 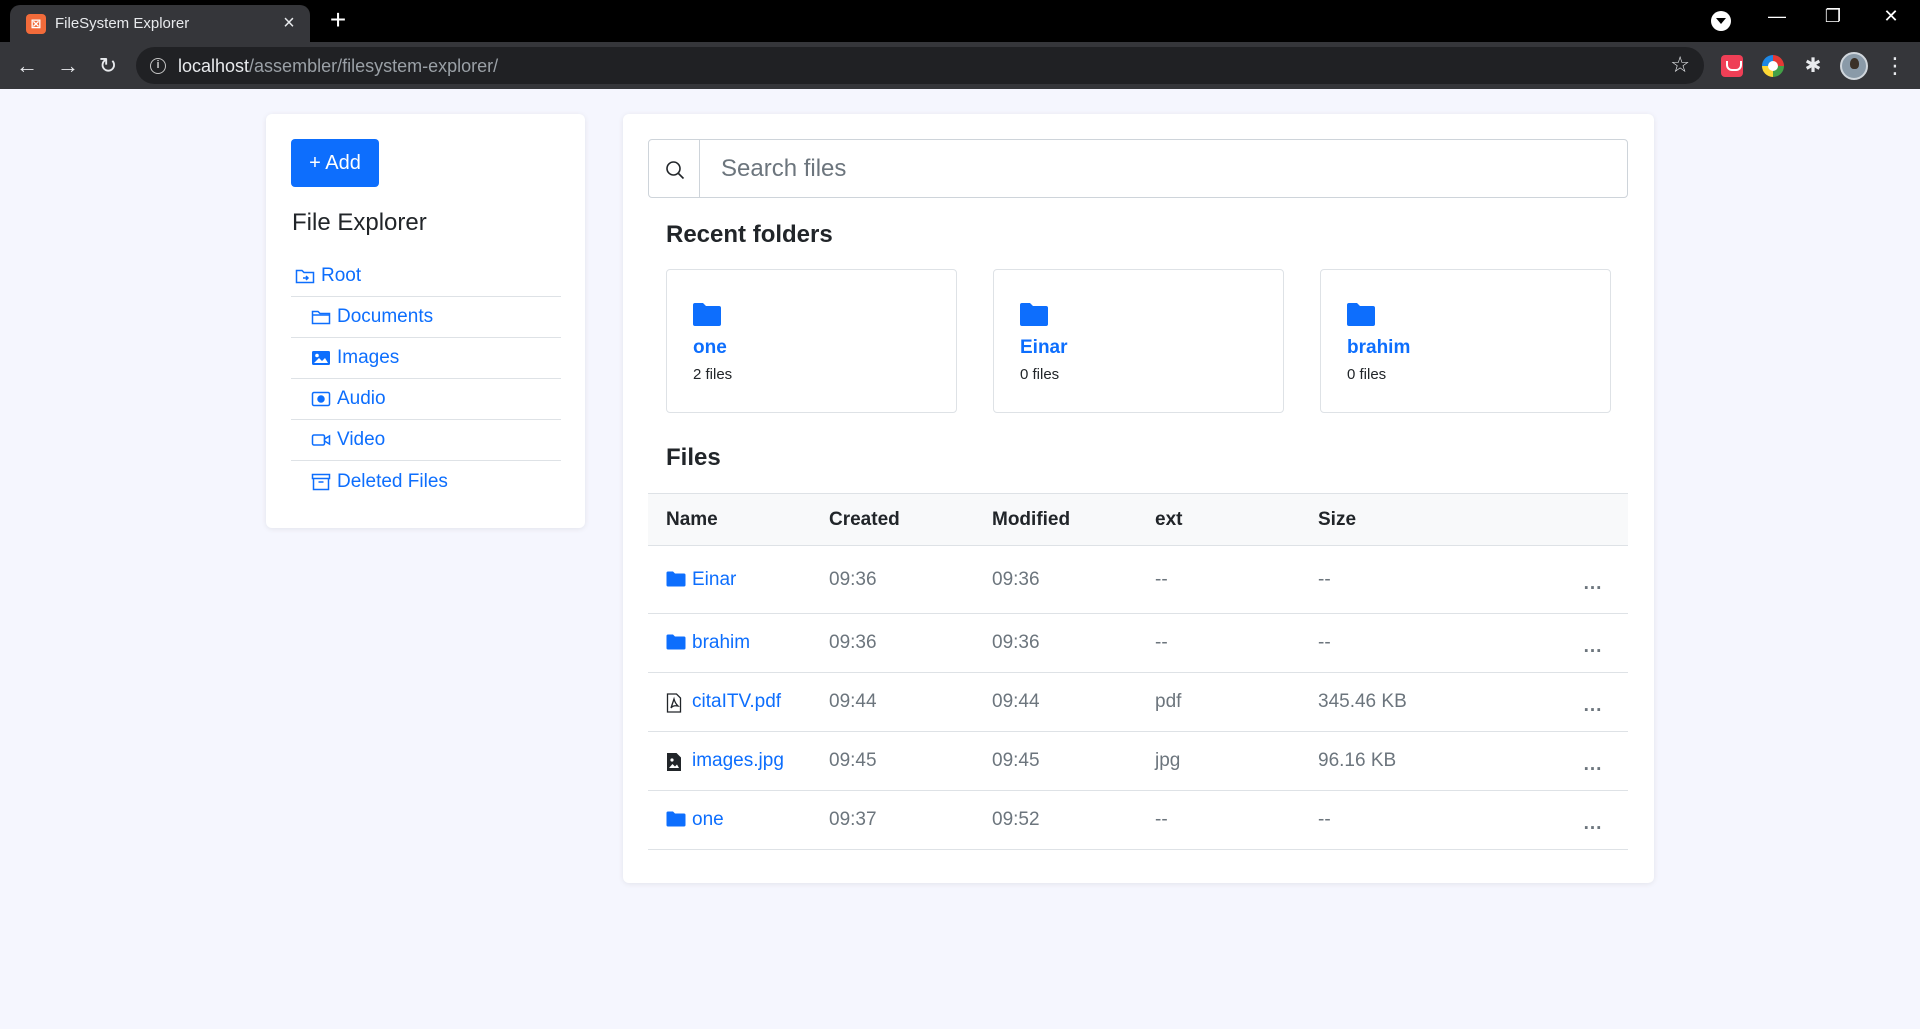 What do you see at coordinates (361, 439) in the screenshot?
I see `sidebar-item-label: Video` at bounding box center [361, 439].